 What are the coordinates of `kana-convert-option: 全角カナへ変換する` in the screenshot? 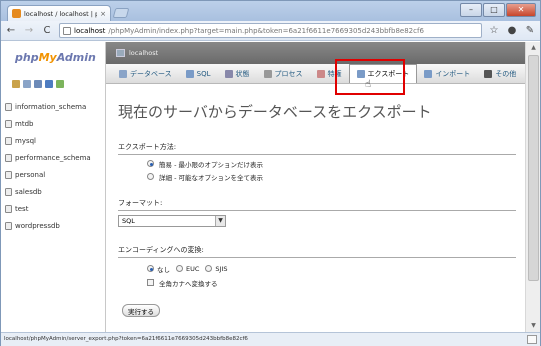 It's located at (331, 283).